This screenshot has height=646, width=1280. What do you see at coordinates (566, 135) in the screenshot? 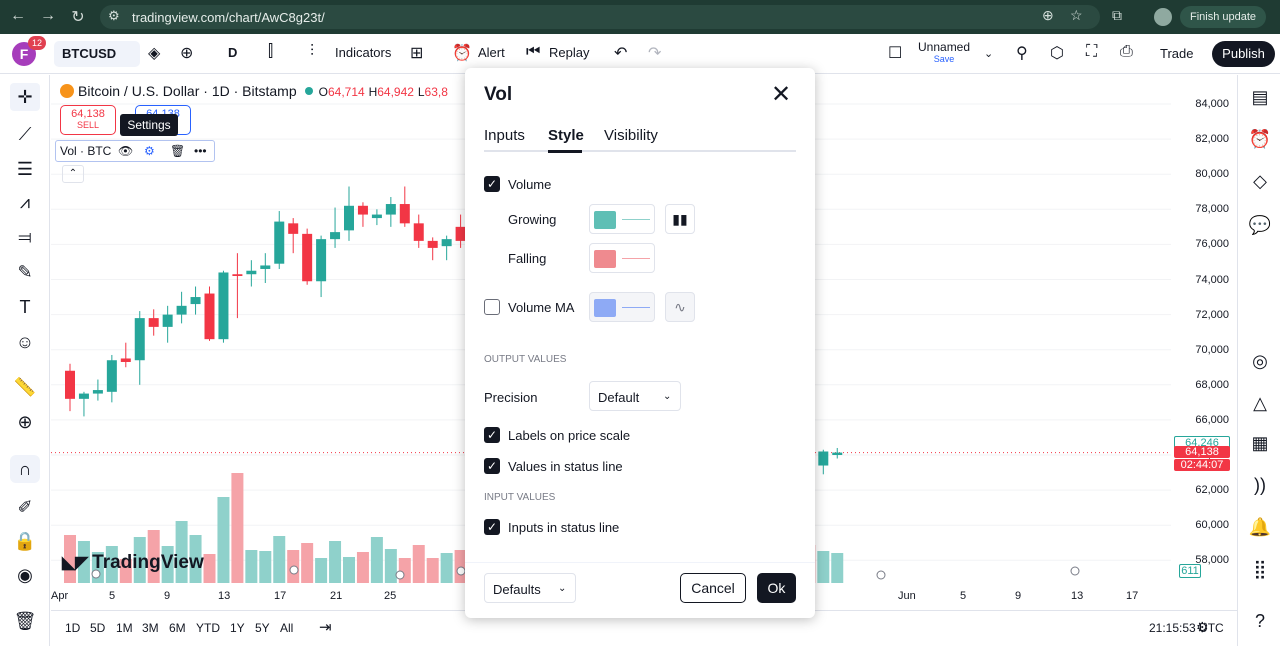
I see `tab-style: Style` at bounding box center [566, 135].